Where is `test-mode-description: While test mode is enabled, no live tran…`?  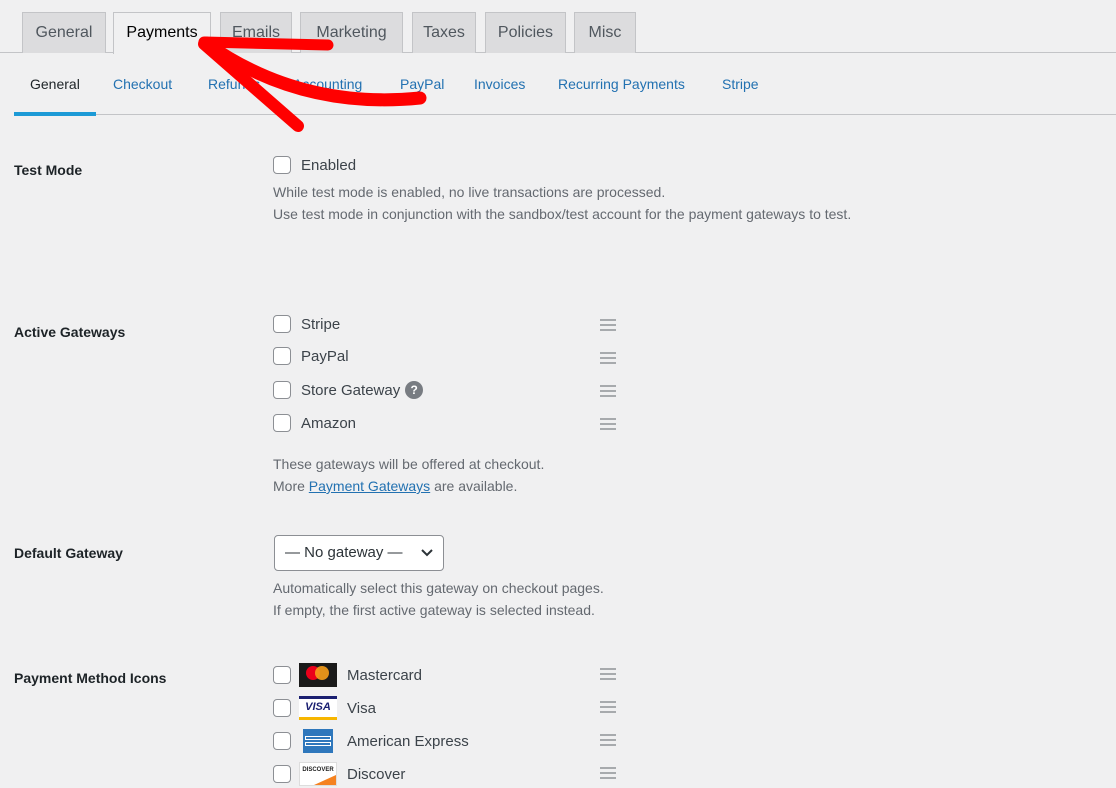 test-mode-description: While test mode is enabled, no live tran… is located at coordinates (562, 203).